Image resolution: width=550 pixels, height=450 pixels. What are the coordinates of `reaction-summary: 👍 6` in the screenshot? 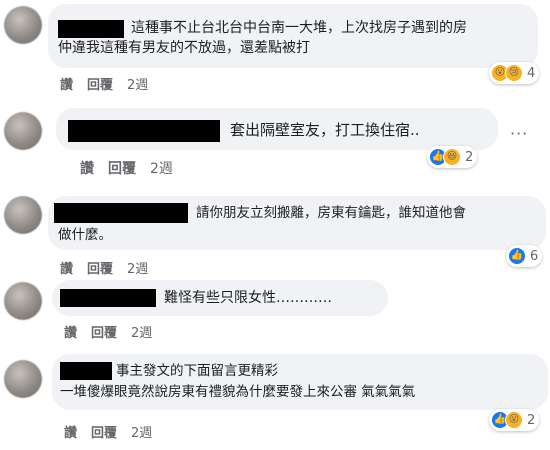 It's located at (524, 256).